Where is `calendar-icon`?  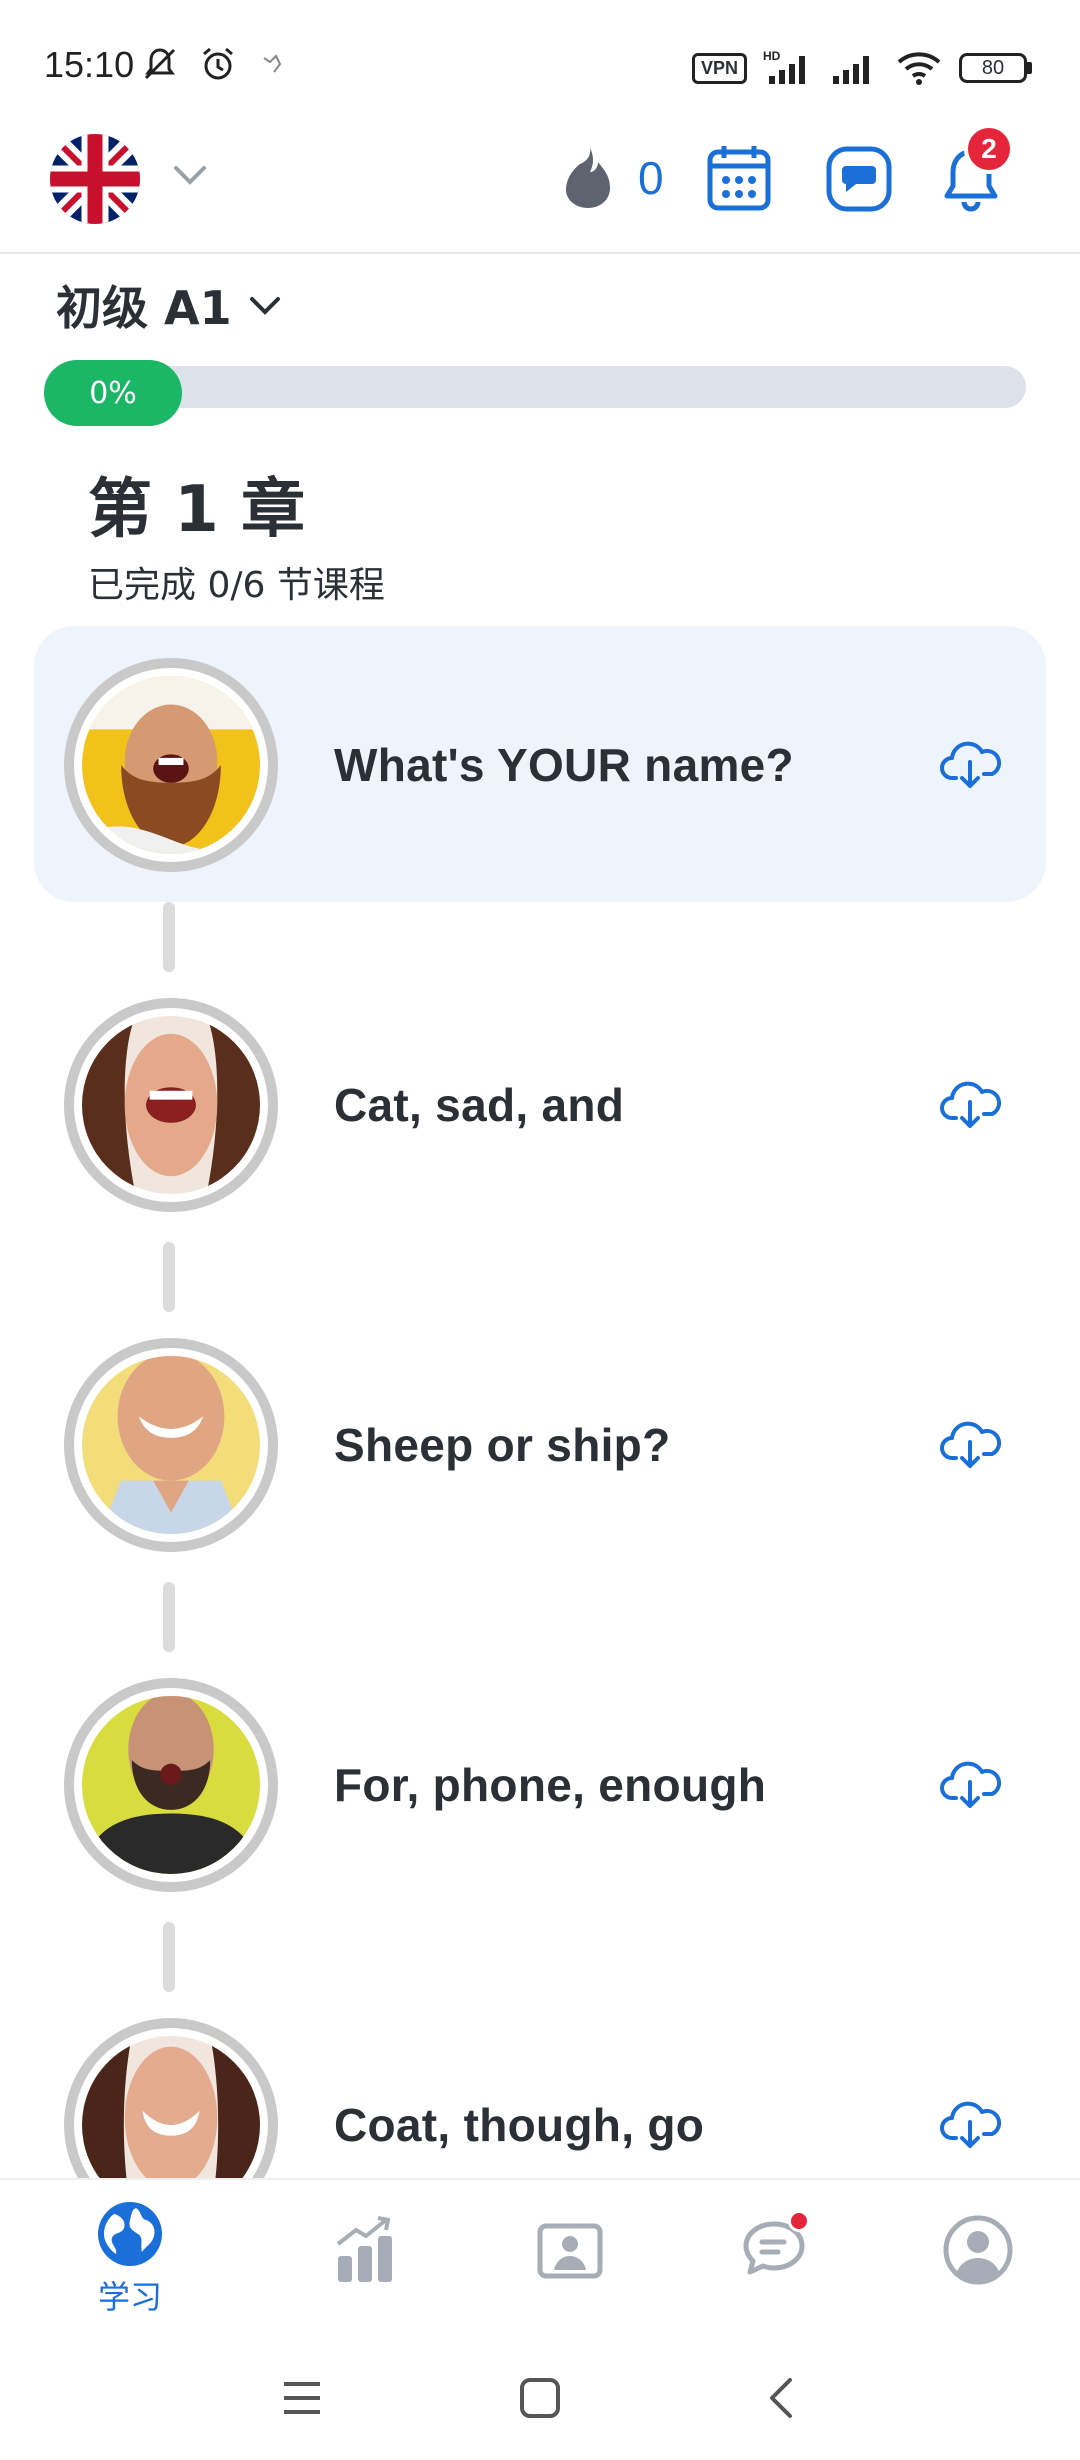
calendar-icon is located at coordinates (739, 179).